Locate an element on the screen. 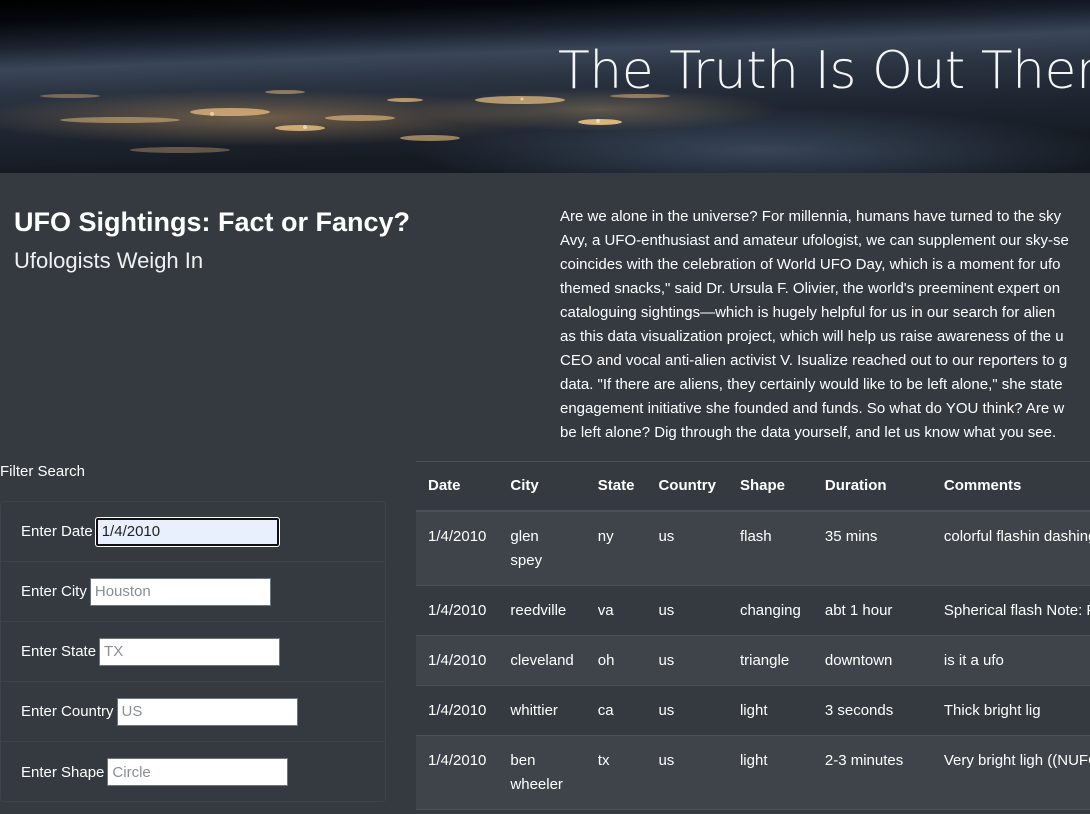 This screenshot has width=1090, height=814. cell-city: glen spey is located at coordinates (542, 548).